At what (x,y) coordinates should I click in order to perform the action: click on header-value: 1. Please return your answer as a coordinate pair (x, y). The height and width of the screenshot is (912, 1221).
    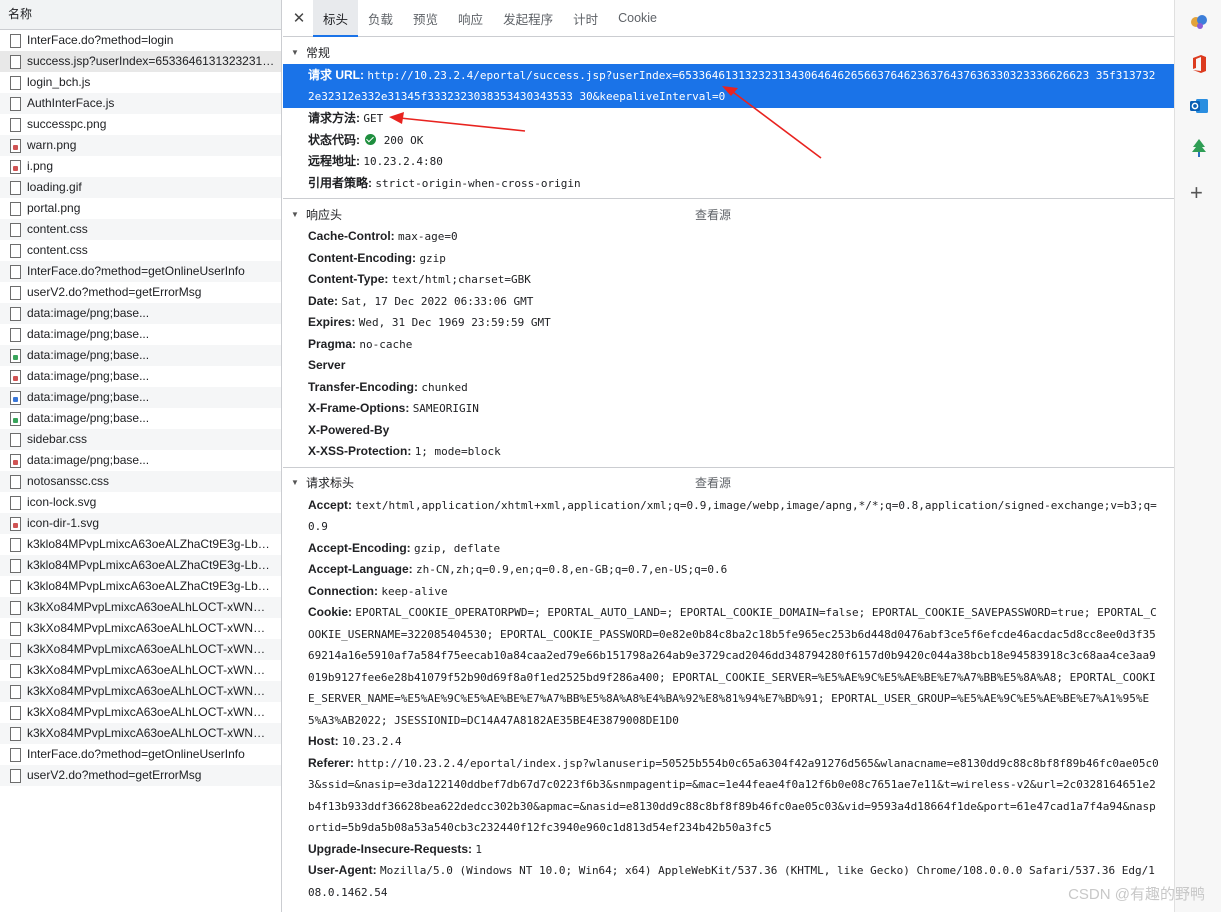
    Looking at the image, I should click on (478, 849).